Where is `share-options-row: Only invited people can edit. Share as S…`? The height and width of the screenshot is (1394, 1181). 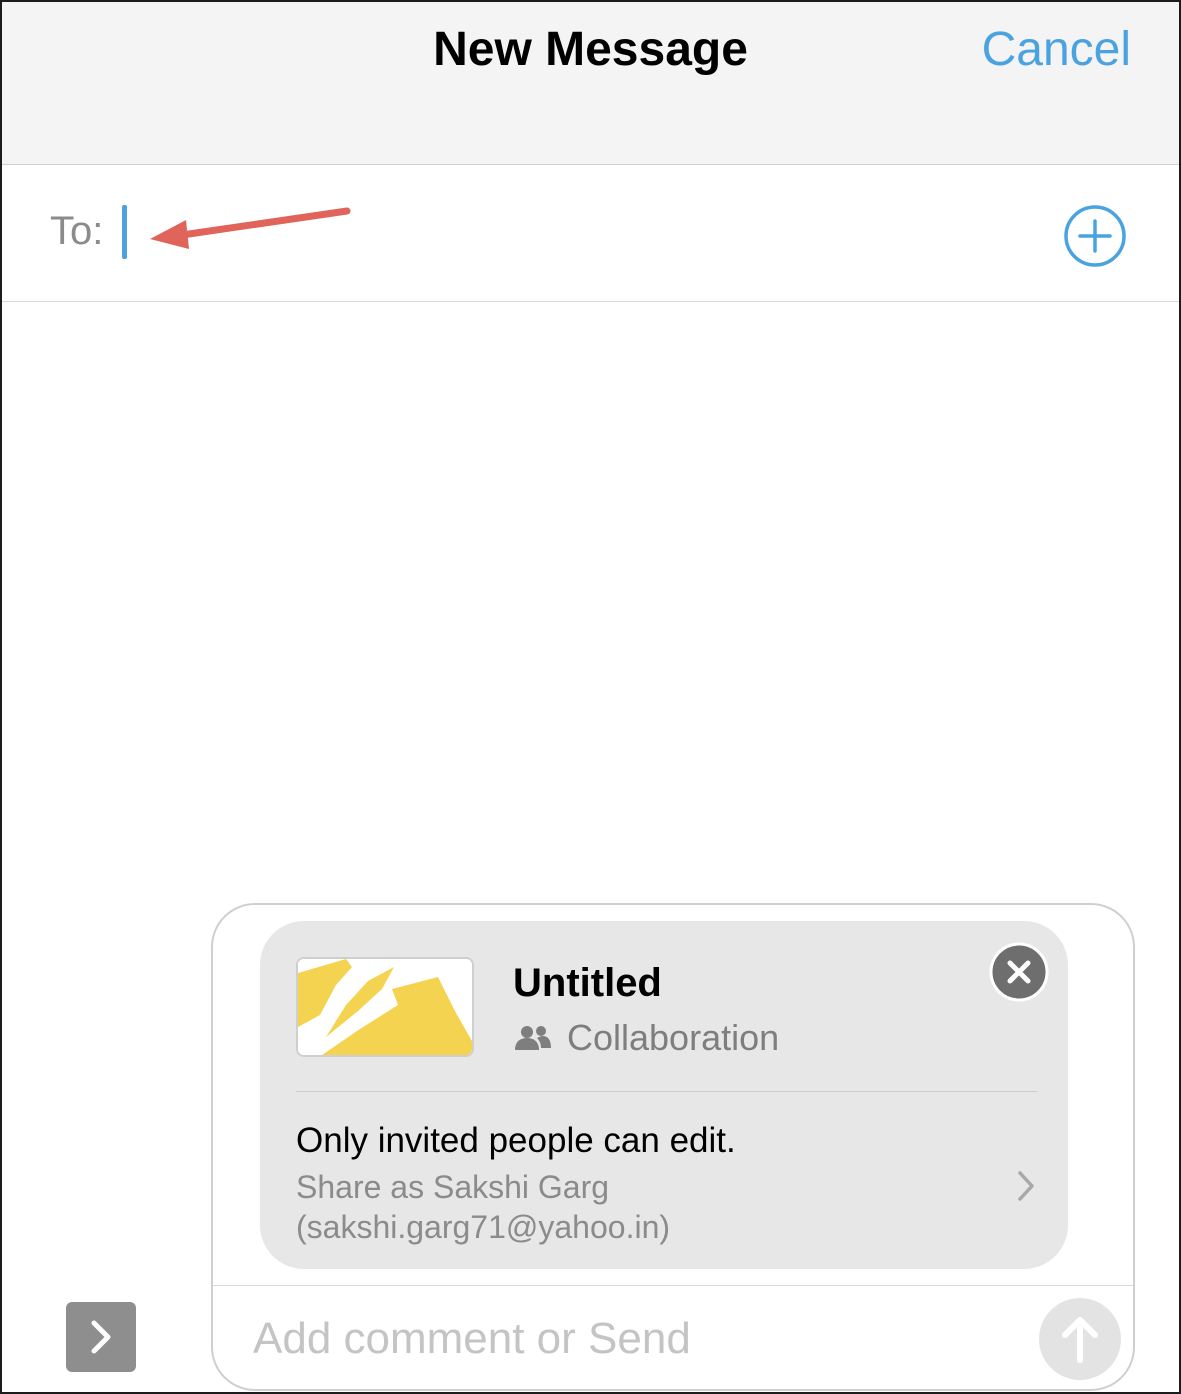
share-options-row: Only invited people can edit. Share as S… is located at coordinates (666, 1186).